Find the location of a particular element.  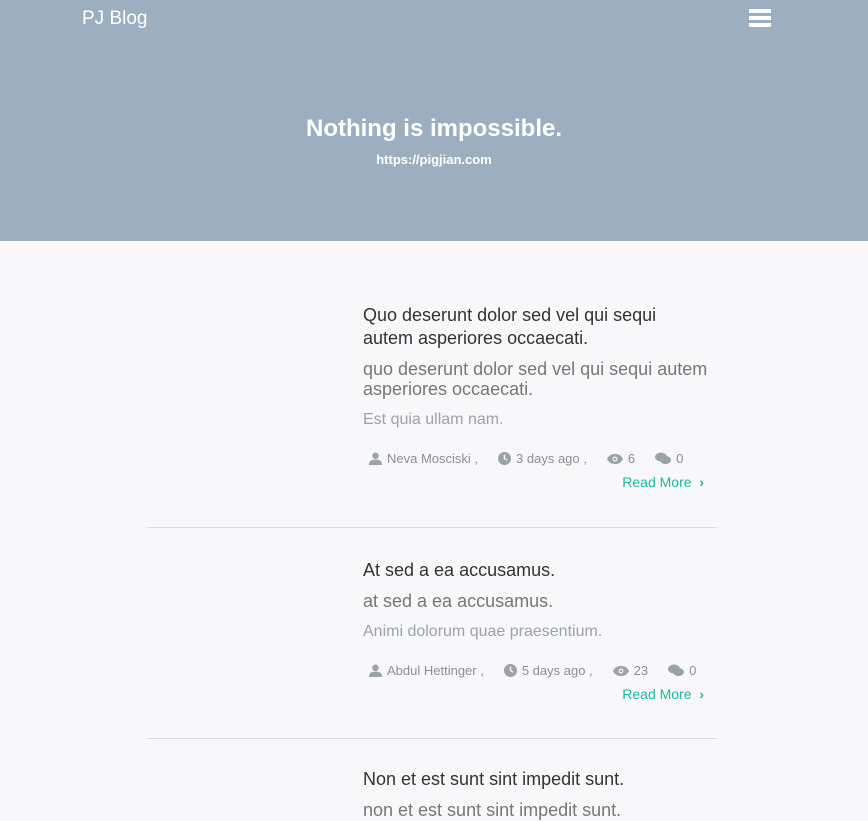

post-views: 6 is located at coordinates (631, 458).